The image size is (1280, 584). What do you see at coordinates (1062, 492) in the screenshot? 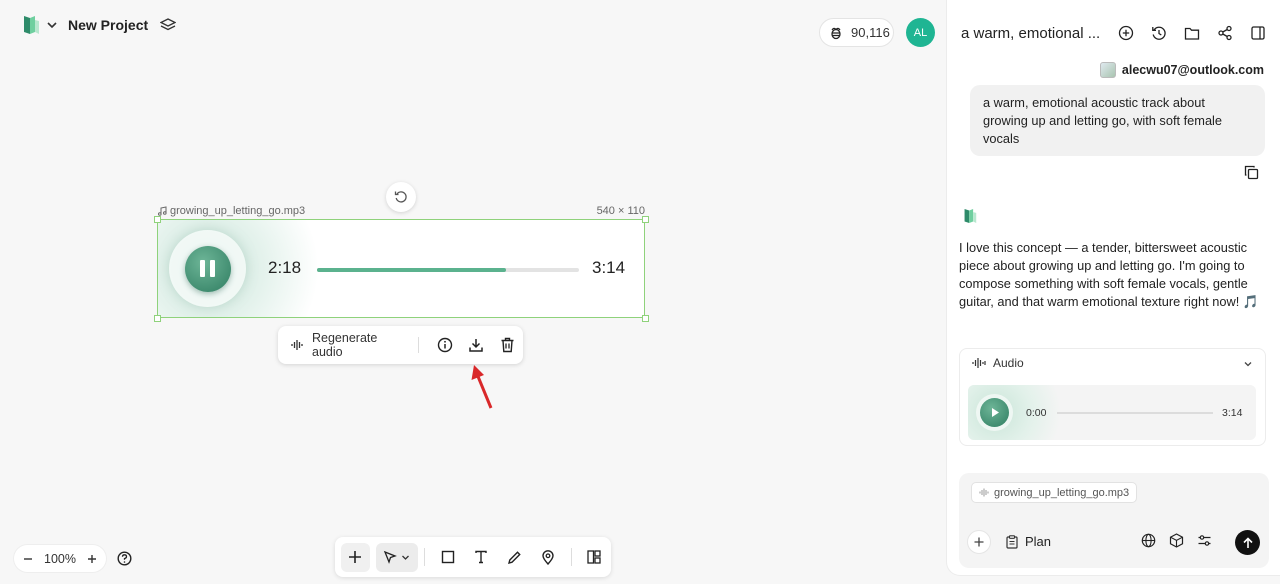
I see `attachment-name: growing_up_letting_go.mp3` at bounding box center [1062, 492].